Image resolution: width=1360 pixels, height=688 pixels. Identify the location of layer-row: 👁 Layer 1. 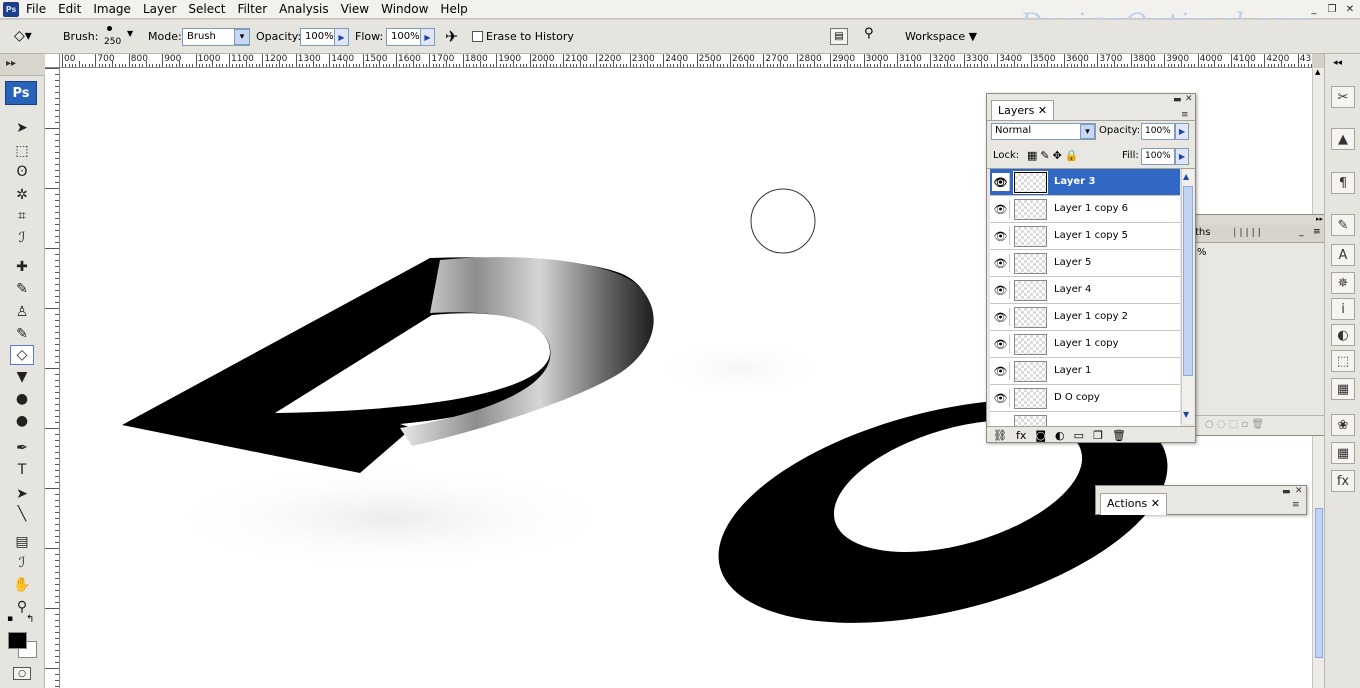
(1085, 371).